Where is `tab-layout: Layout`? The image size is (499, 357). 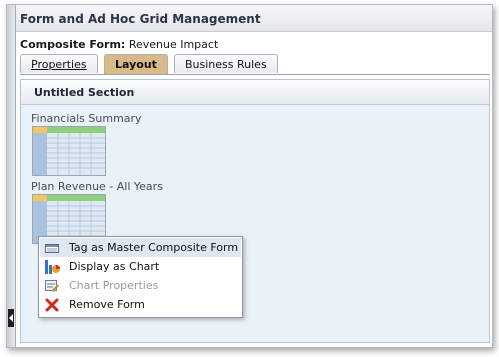 tab-layout: Layout is located at coordinates (136, 64).